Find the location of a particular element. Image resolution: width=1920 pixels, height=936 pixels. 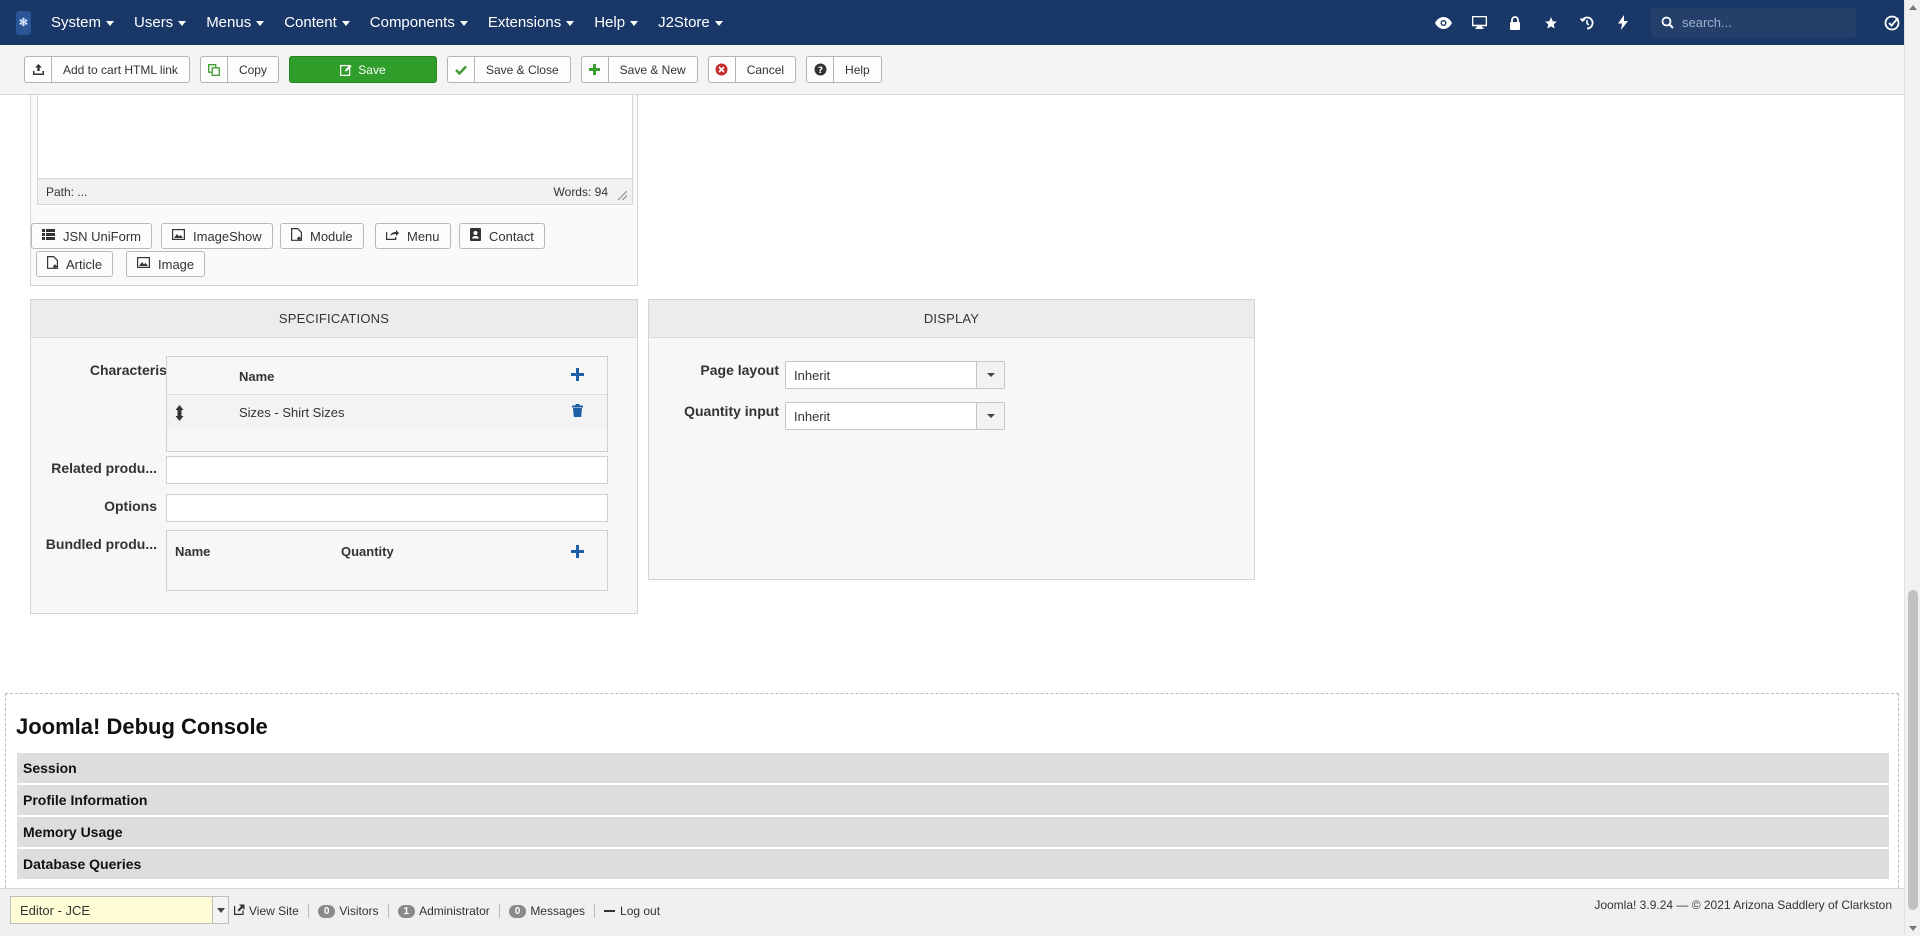

characteristics-table: Name Sizes - Shirt Sizes is located at coordinates (387, 404).